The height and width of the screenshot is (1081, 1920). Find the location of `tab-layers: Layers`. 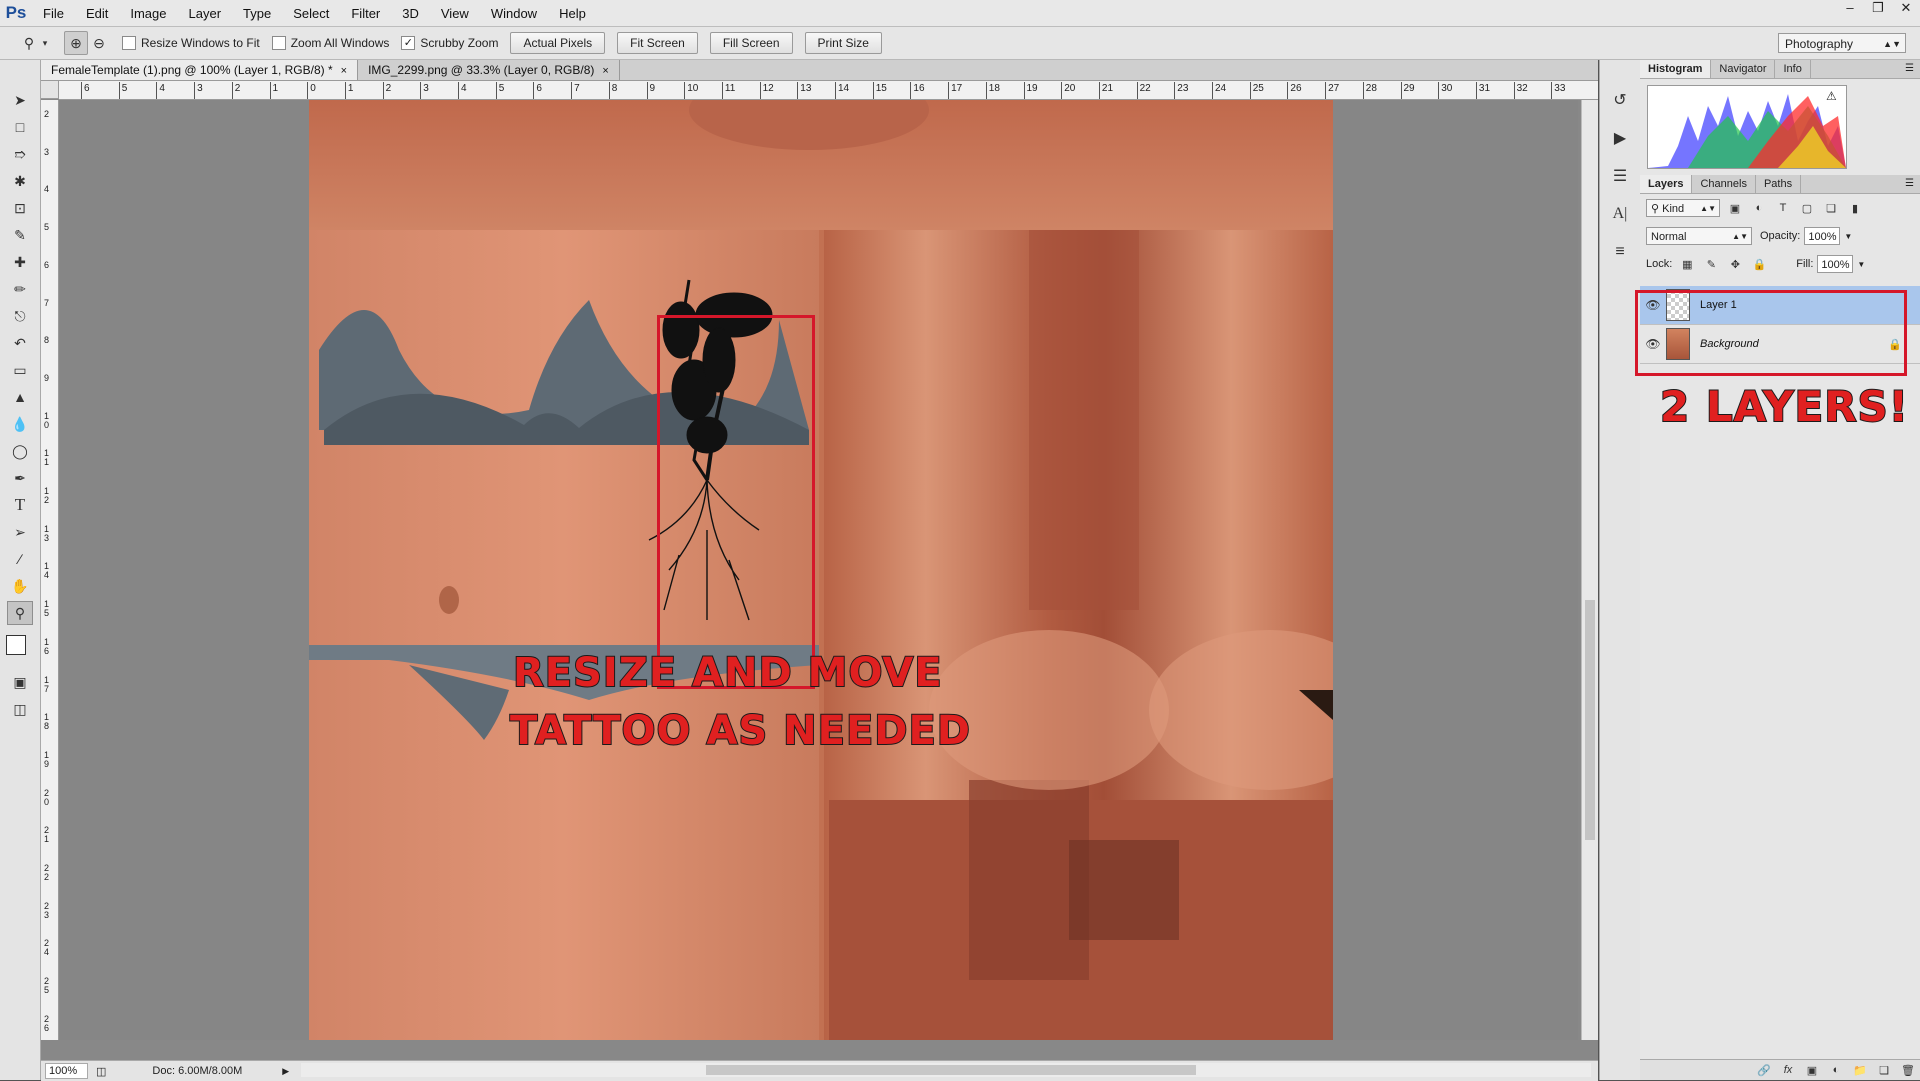

tab-layers: Layers is located at coordinates (1666, 184).